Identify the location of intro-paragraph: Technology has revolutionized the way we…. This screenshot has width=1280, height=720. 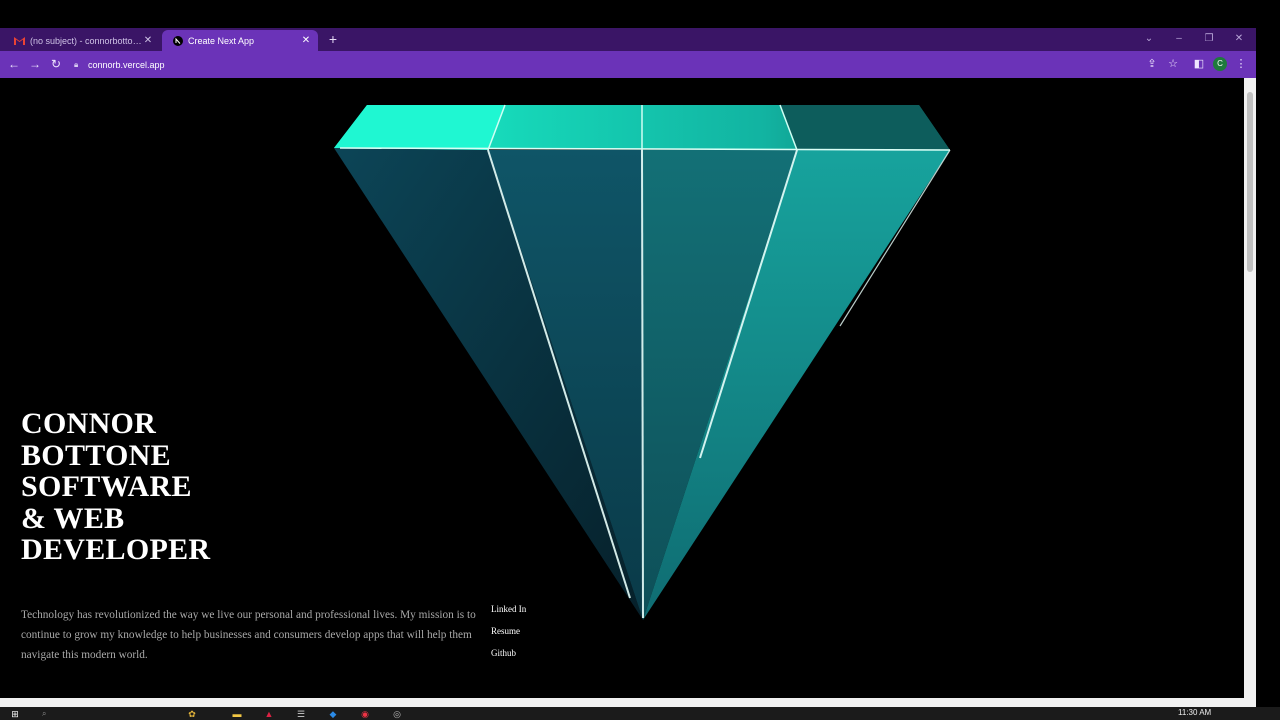
(248, 635).